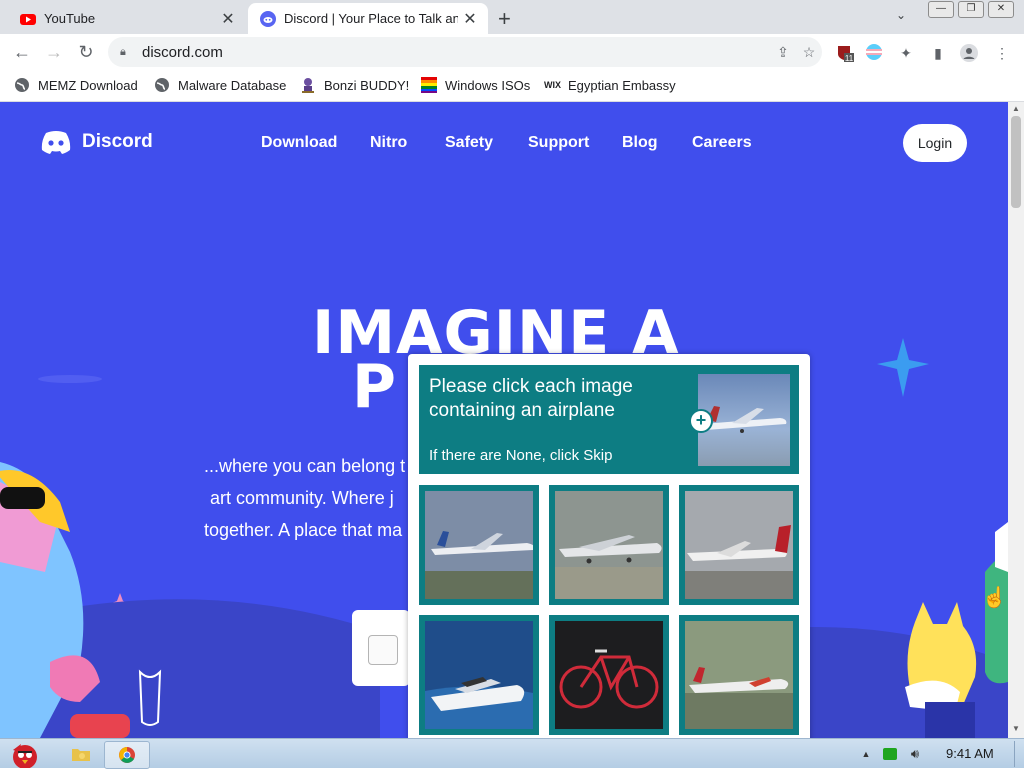  I want to click on expand-sample-icon: +, so click(701, 421).